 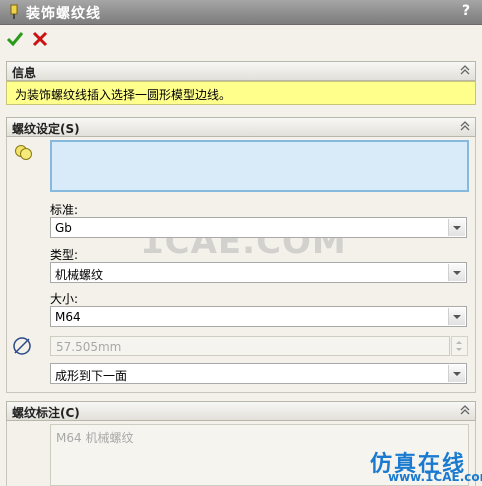 What do you see at coordinates (258, 316) in the screenshot?
I see `size-select: M64` at bounding box center [258, 316].